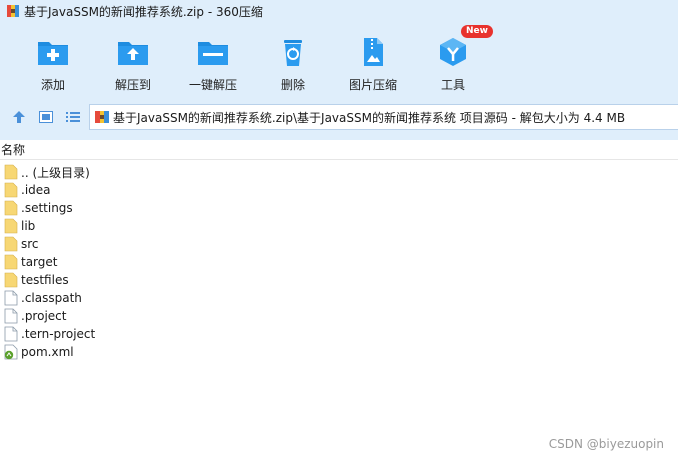 The image size is (678, 461). I want to click on list-item-folder: target, so click(339, 262).